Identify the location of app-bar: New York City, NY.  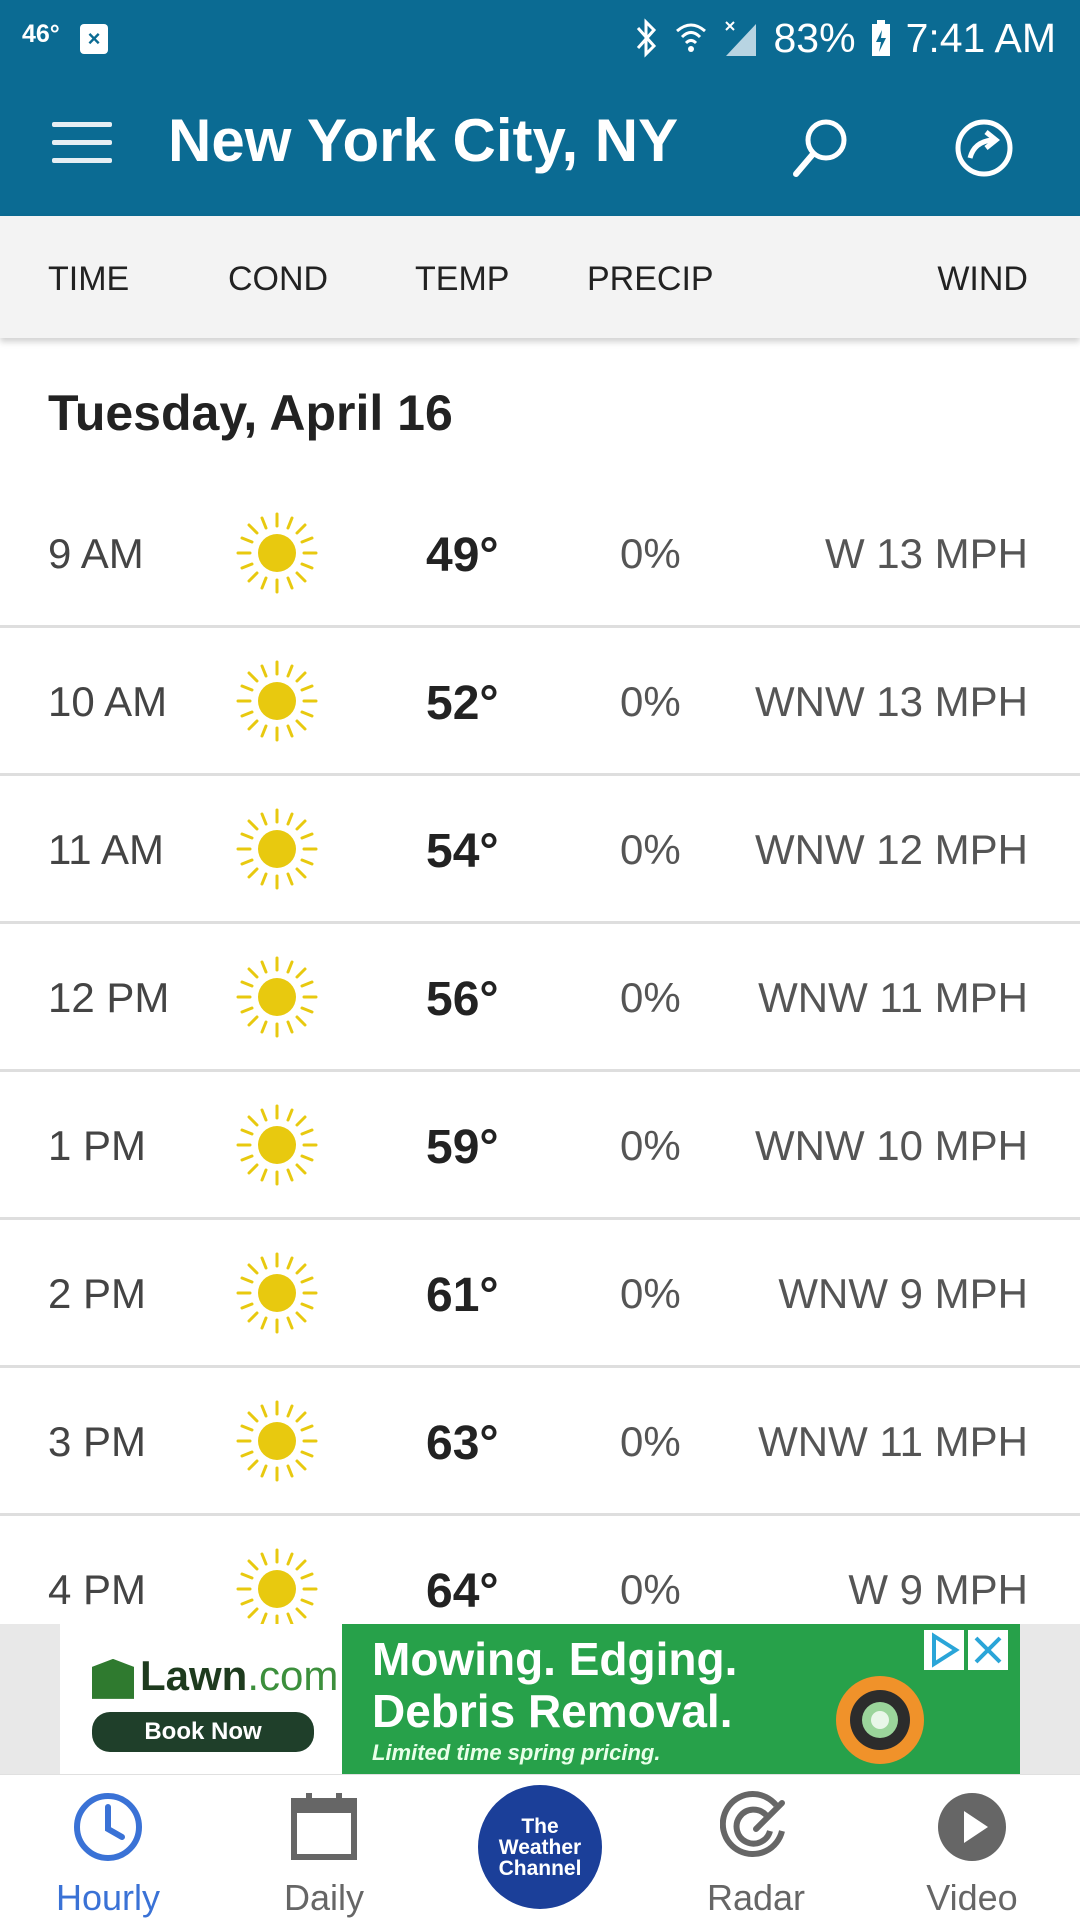
(540, 146).